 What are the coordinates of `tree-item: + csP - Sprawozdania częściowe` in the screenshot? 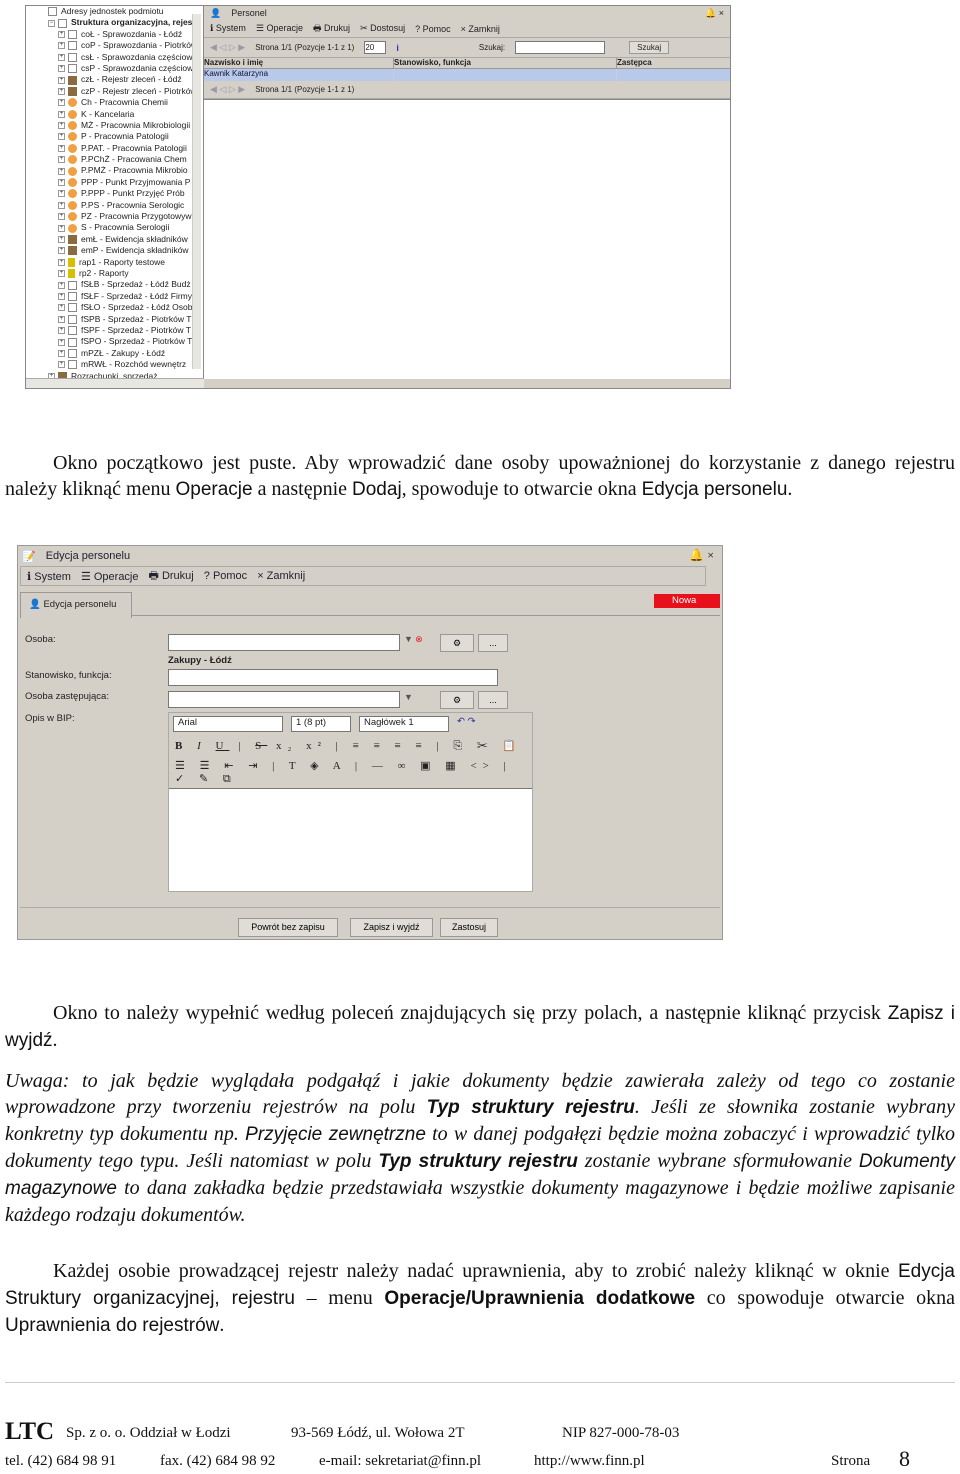 It's located at (114, 68).